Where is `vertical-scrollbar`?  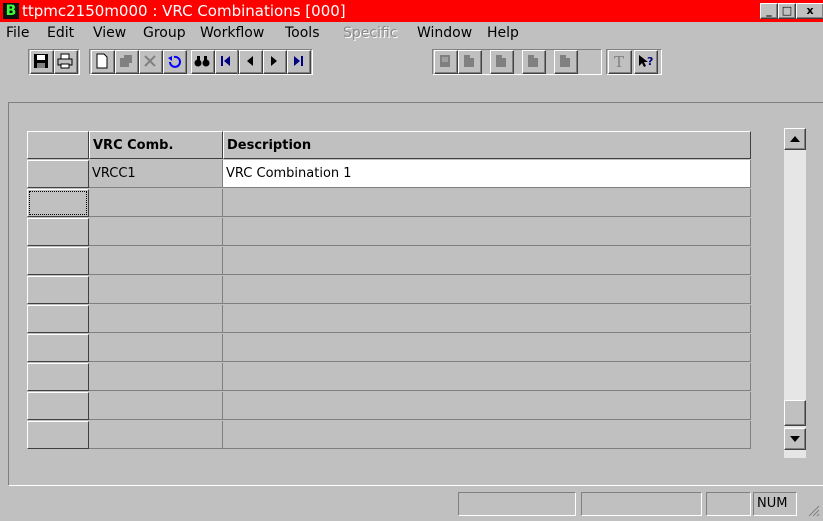 vertical-scrollbar is located at coordinates (795, 293).